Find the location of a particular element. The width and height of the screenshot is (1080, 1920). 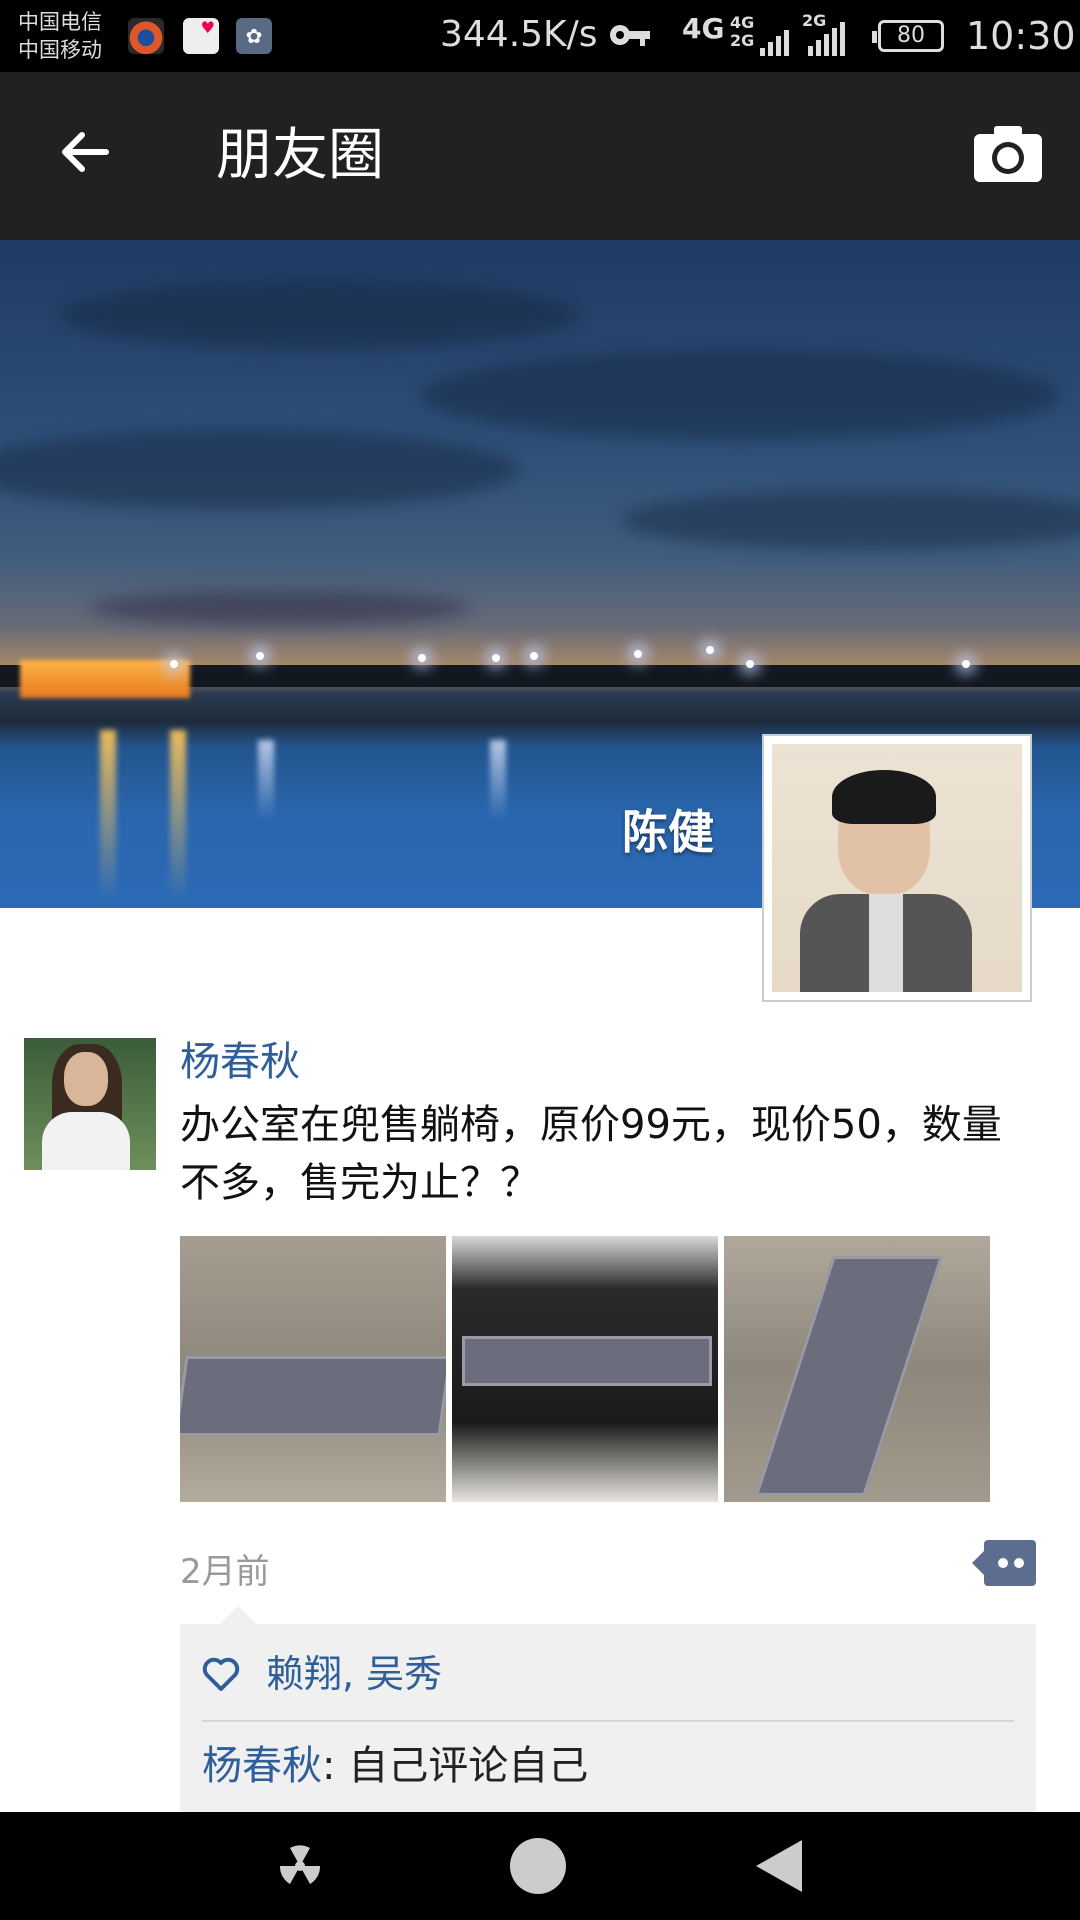

camera-icon is located at coordinates (1008, 153).